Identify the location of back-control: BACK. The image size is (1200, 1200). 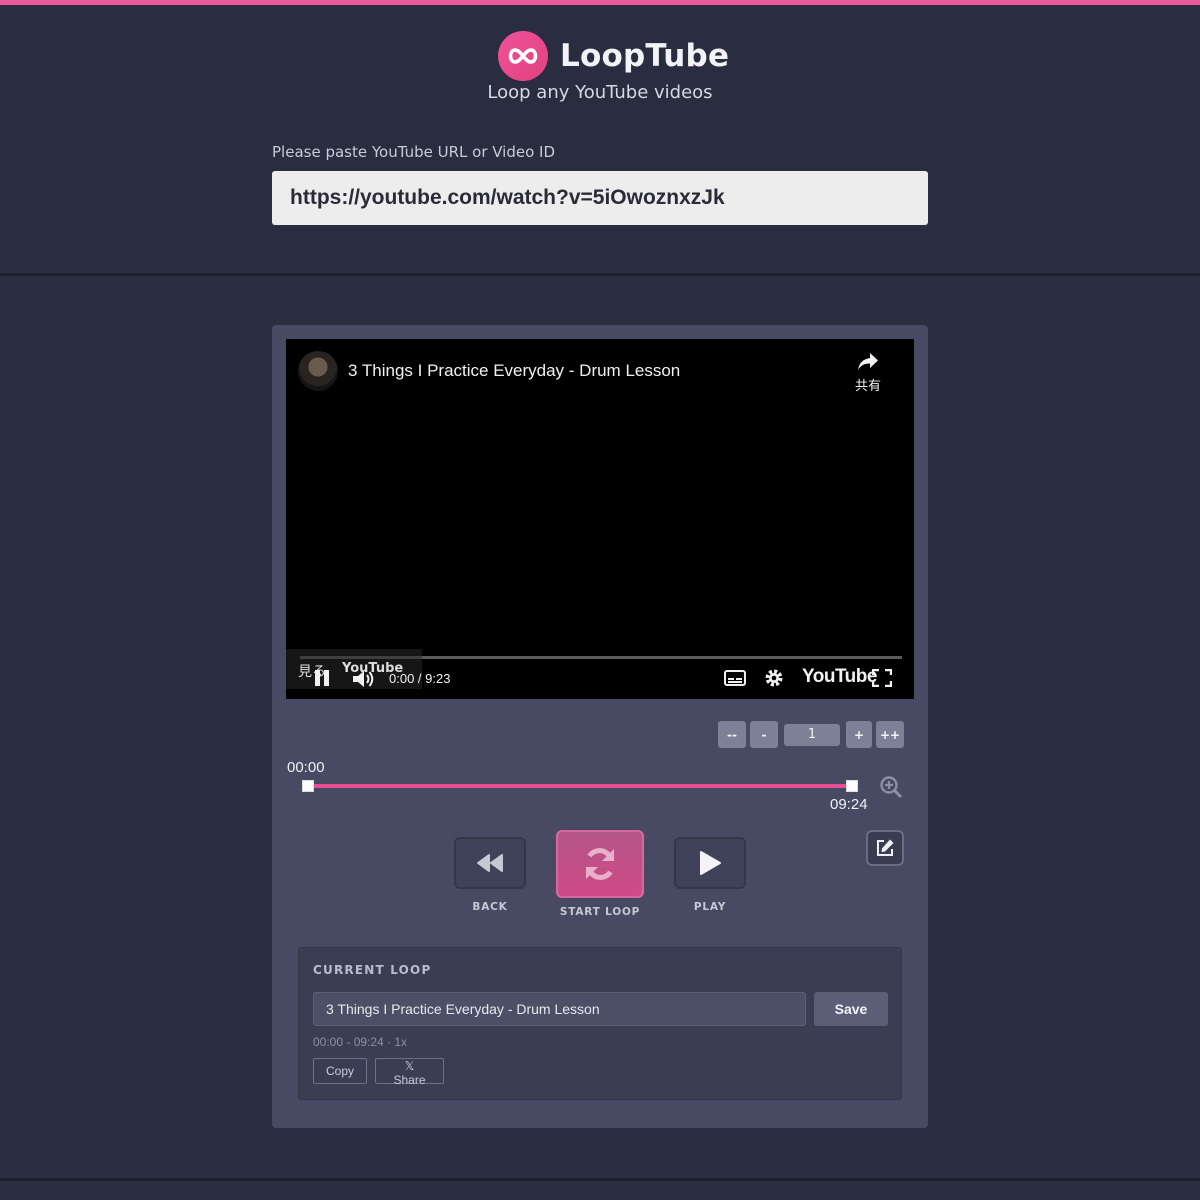
(490, 875).